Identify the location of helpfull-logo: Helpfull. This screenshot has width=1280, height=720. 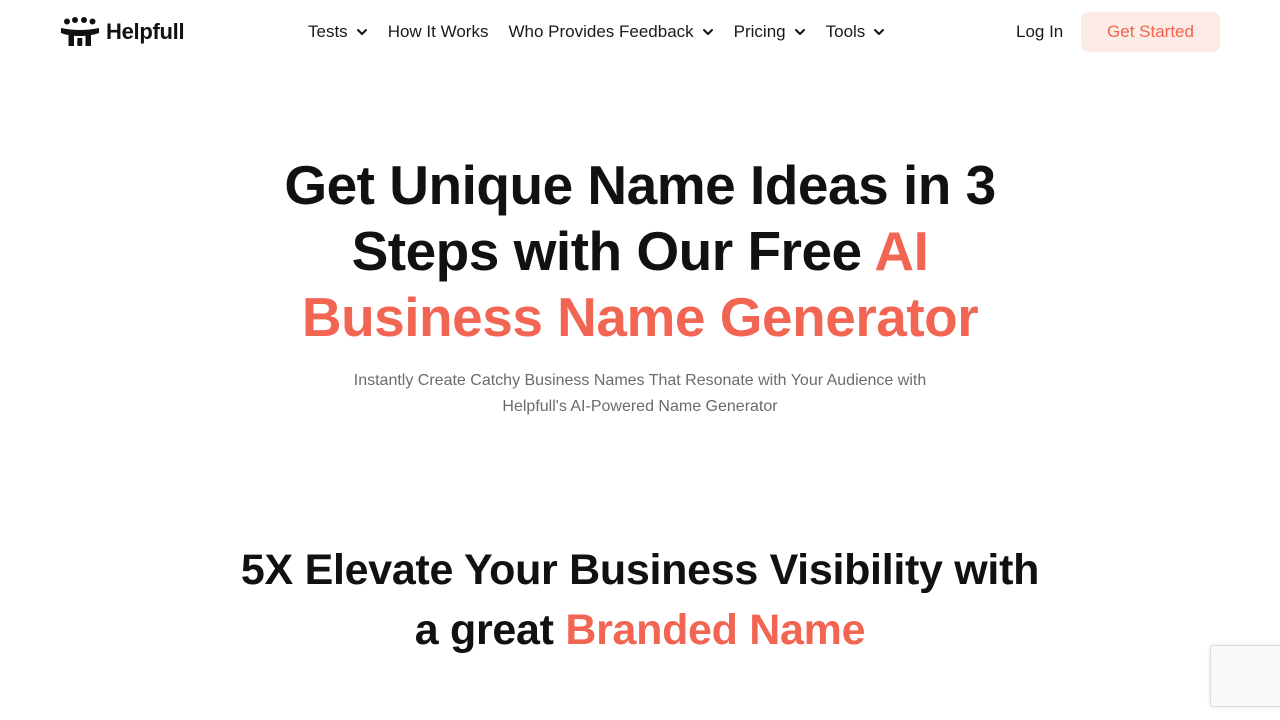
(122, 32).